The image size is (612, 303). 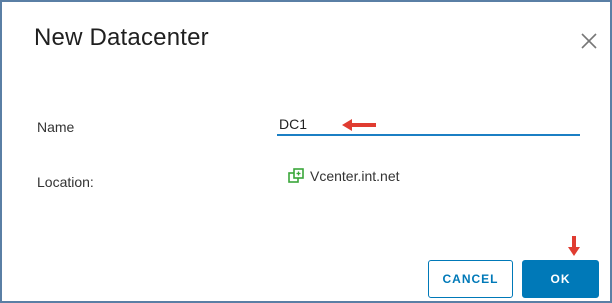 What do you see at coordinates (296, 175) in the screenshot?
I see `vcenter-icon` at bounding box center [296, 175].